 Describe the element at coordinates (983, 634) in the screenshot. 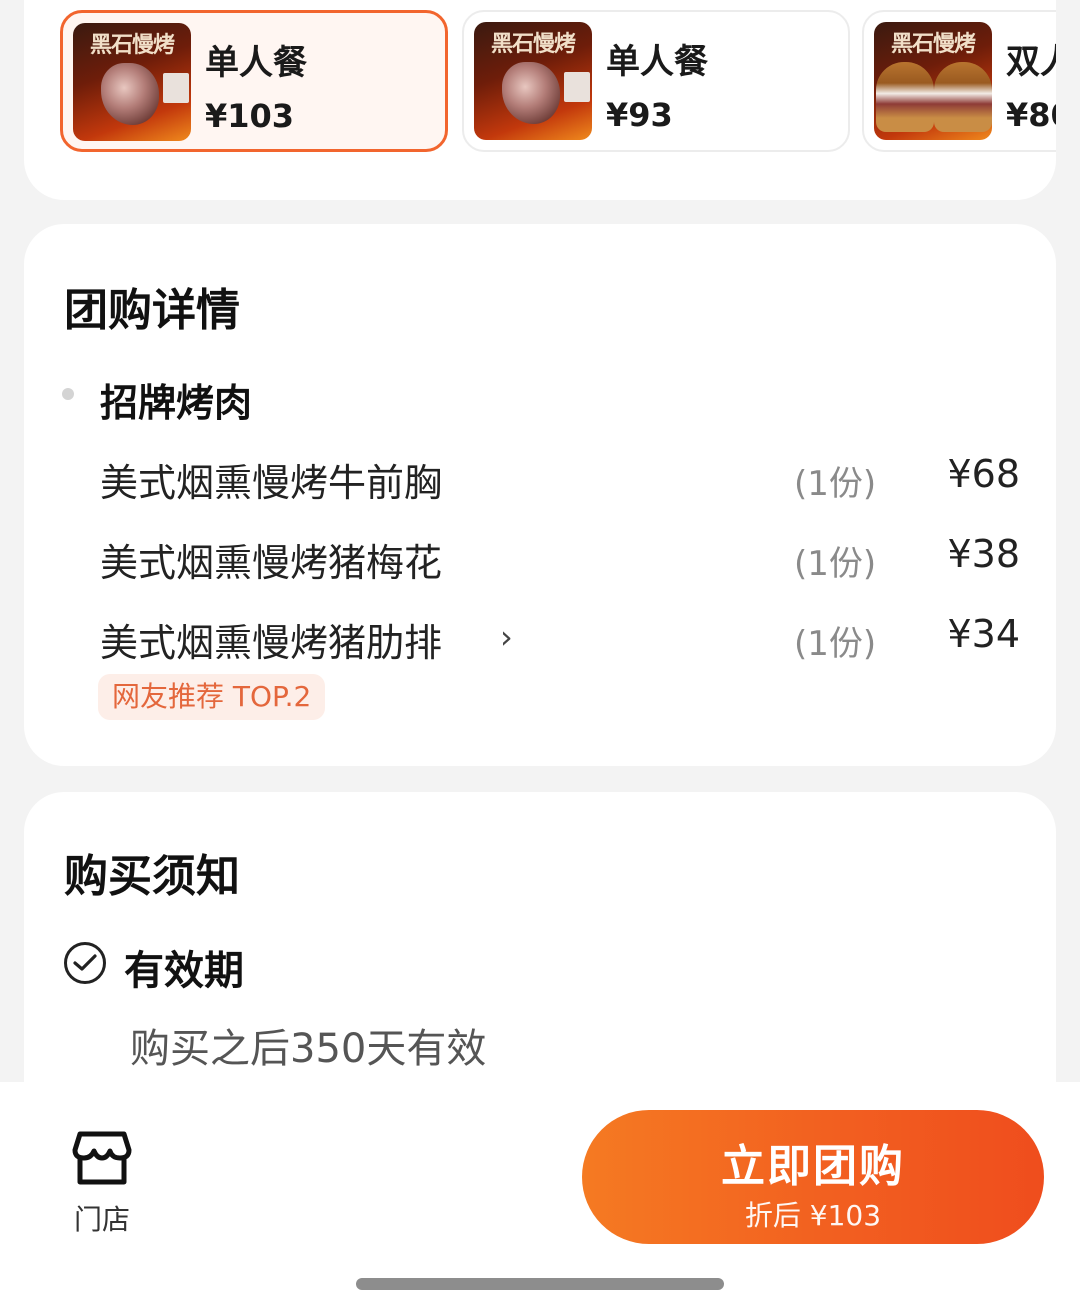

I see `item-price: ¥34` at that location.